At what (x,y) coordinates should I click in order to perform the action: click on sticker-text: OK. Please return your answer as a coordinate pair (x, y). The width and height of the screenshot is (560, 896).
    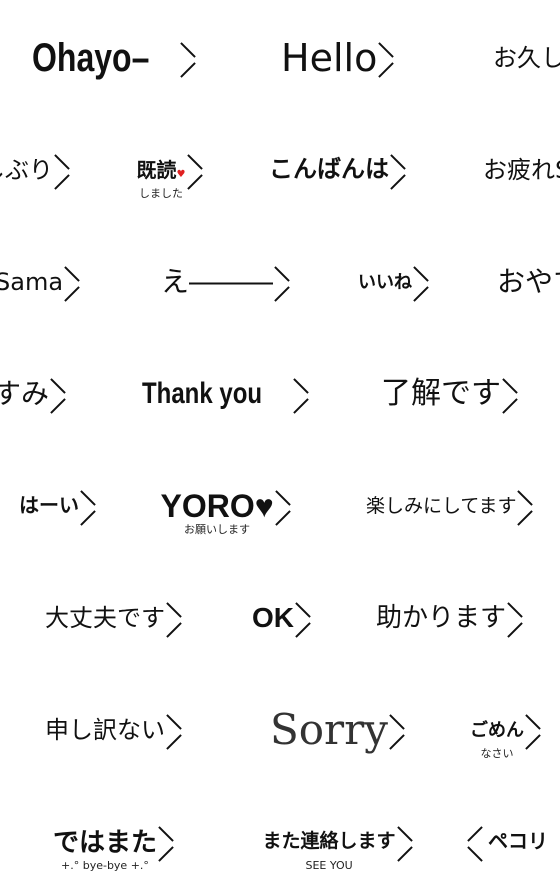
    Looking at the image, I should click on (273, 617).